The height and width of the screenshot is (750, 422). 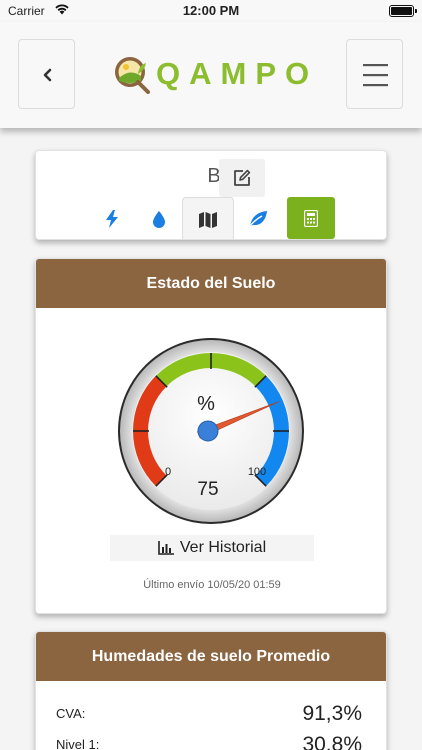 What do you see at coordinates (257, 472) in the screenshot?
I see `gauge-max-label: 100` at bounding box center [257, 472].